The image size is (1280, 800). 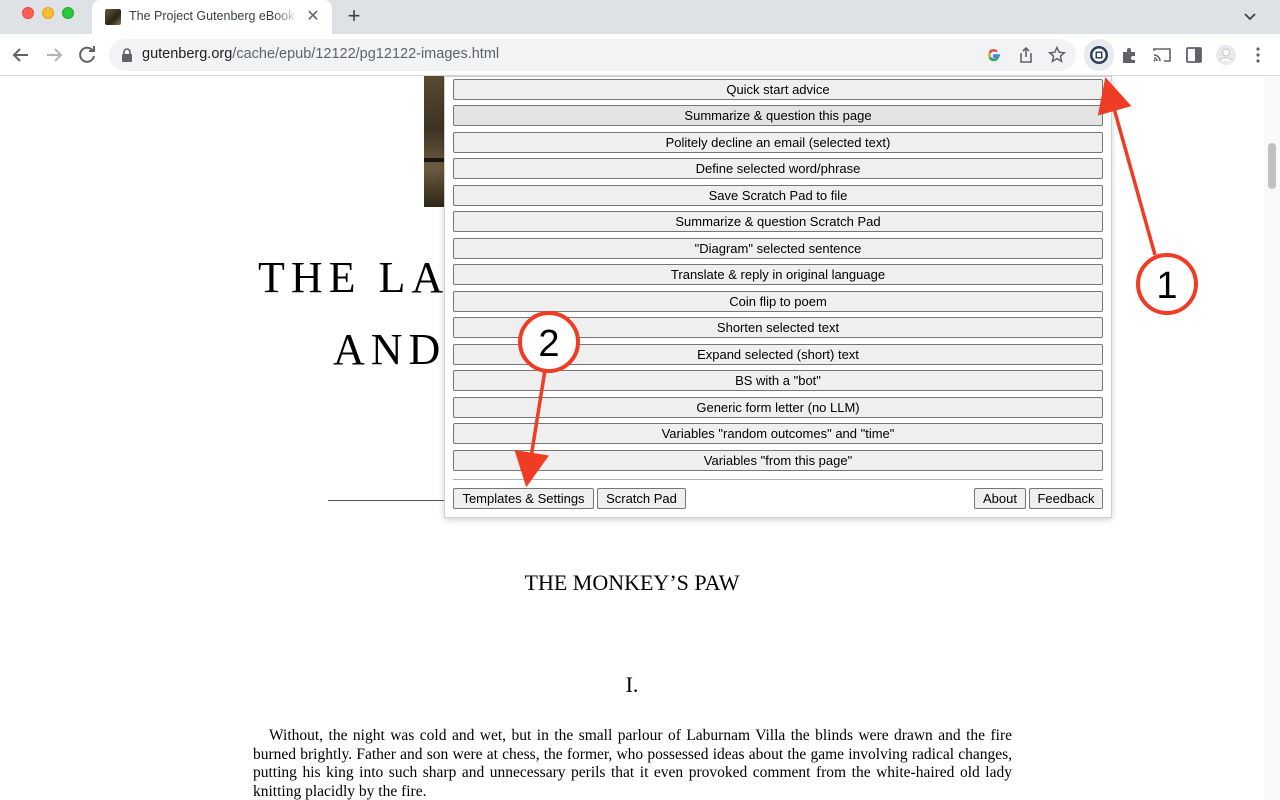 I want to click on menu-item-coin-flip-poem: Coin flip to poem, so click(x=778, y=301).